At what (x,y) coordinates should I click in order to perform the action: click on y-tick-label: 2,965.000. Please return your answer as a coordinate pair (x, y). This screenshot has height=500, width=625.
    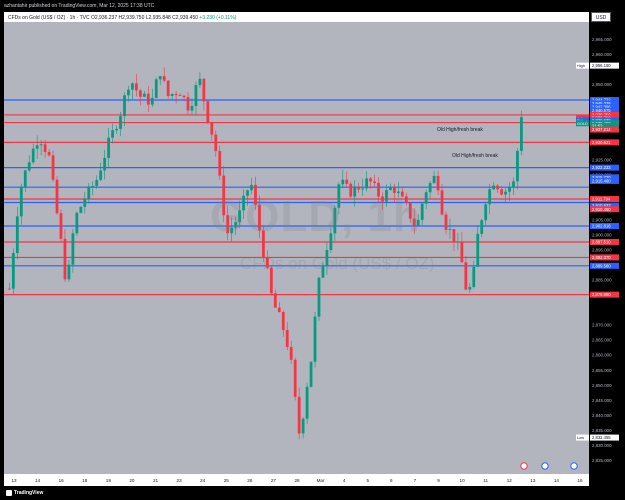
    Looking at the image, I should click on (602, 39).